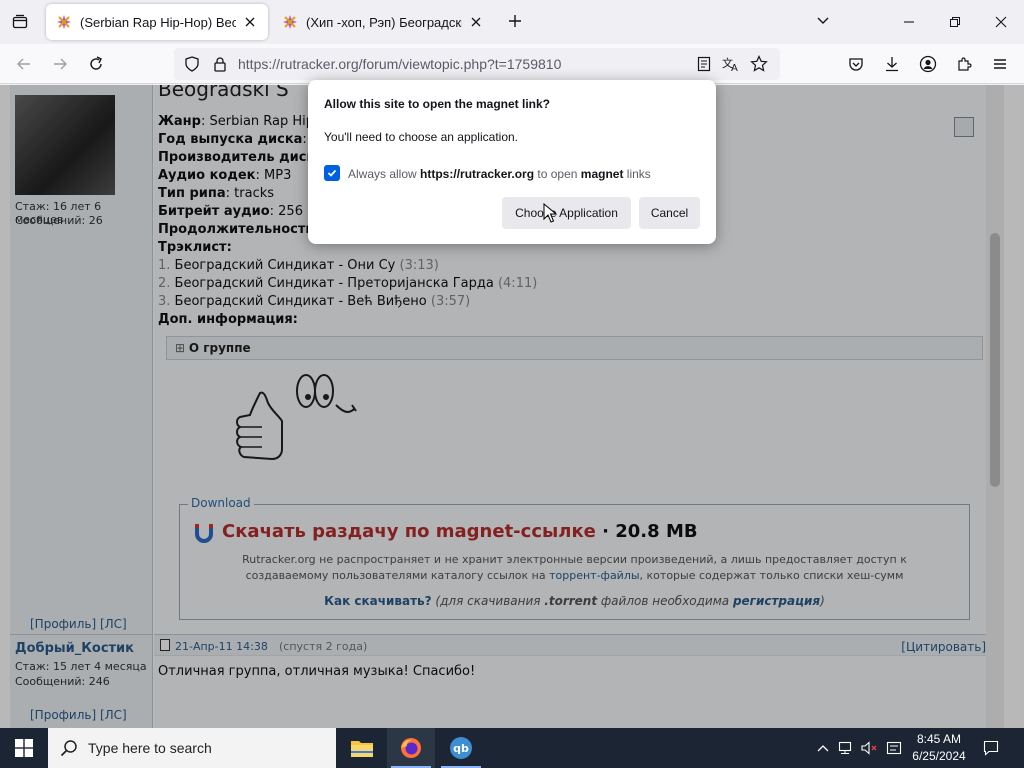  Describe the element at coordinates (557, 174) in the screenshot. I see `label-text: to open` at that location.